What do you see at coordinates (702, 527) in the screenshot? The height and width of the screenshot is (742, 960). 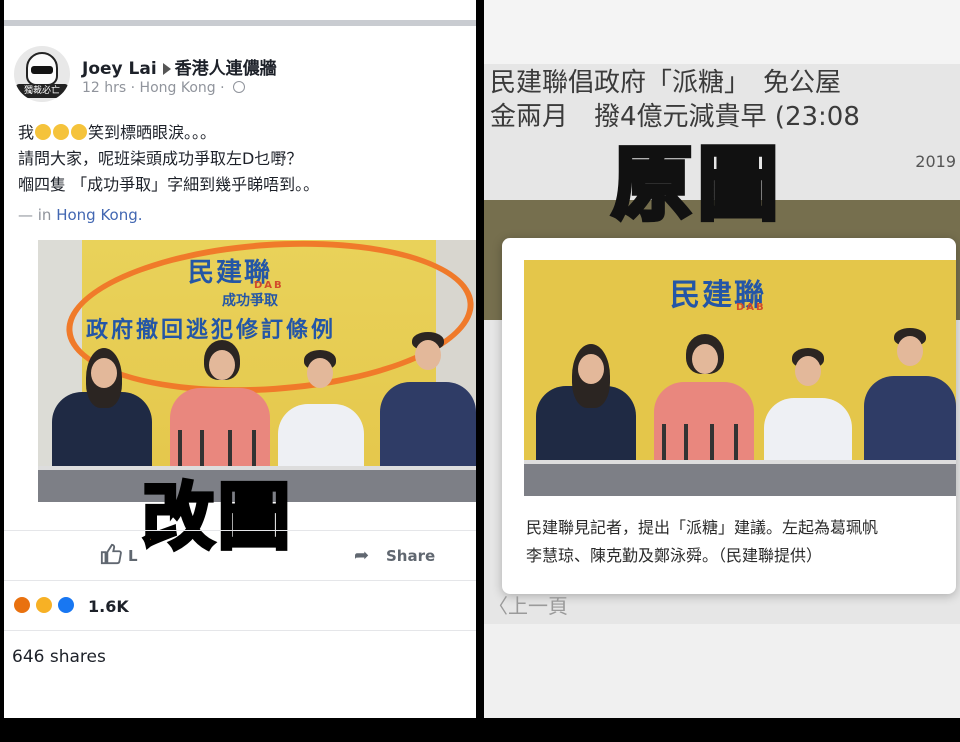 I see `caption-line-1: 民建聯見記者，提出「派糖」建議。左起為葛珮帆` at bounding box center [702, 527].